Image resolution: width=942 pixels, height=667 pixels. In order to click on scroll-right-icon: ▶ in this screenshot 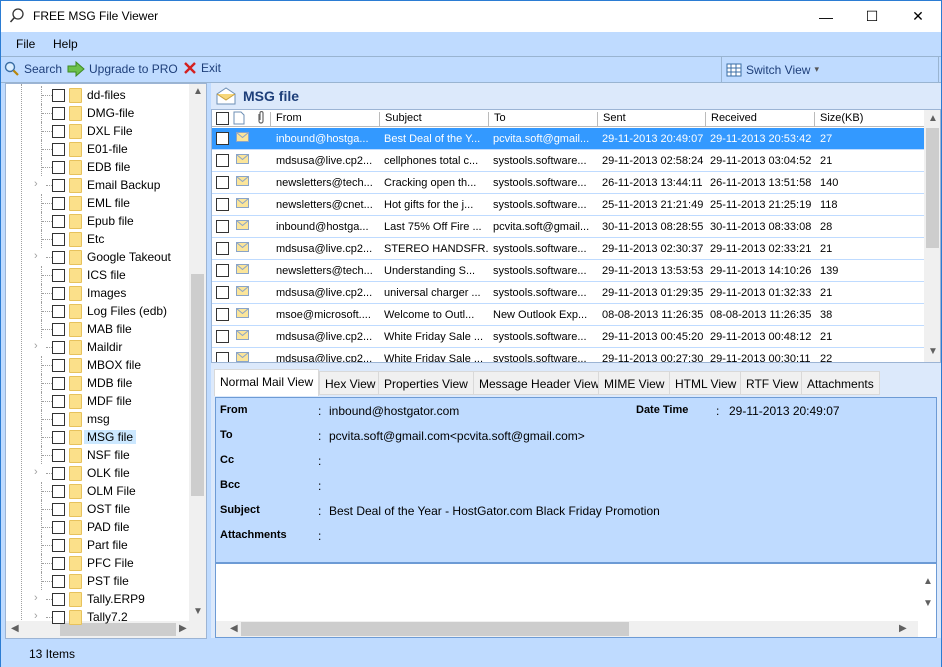, I will do `click(903, 628)`.